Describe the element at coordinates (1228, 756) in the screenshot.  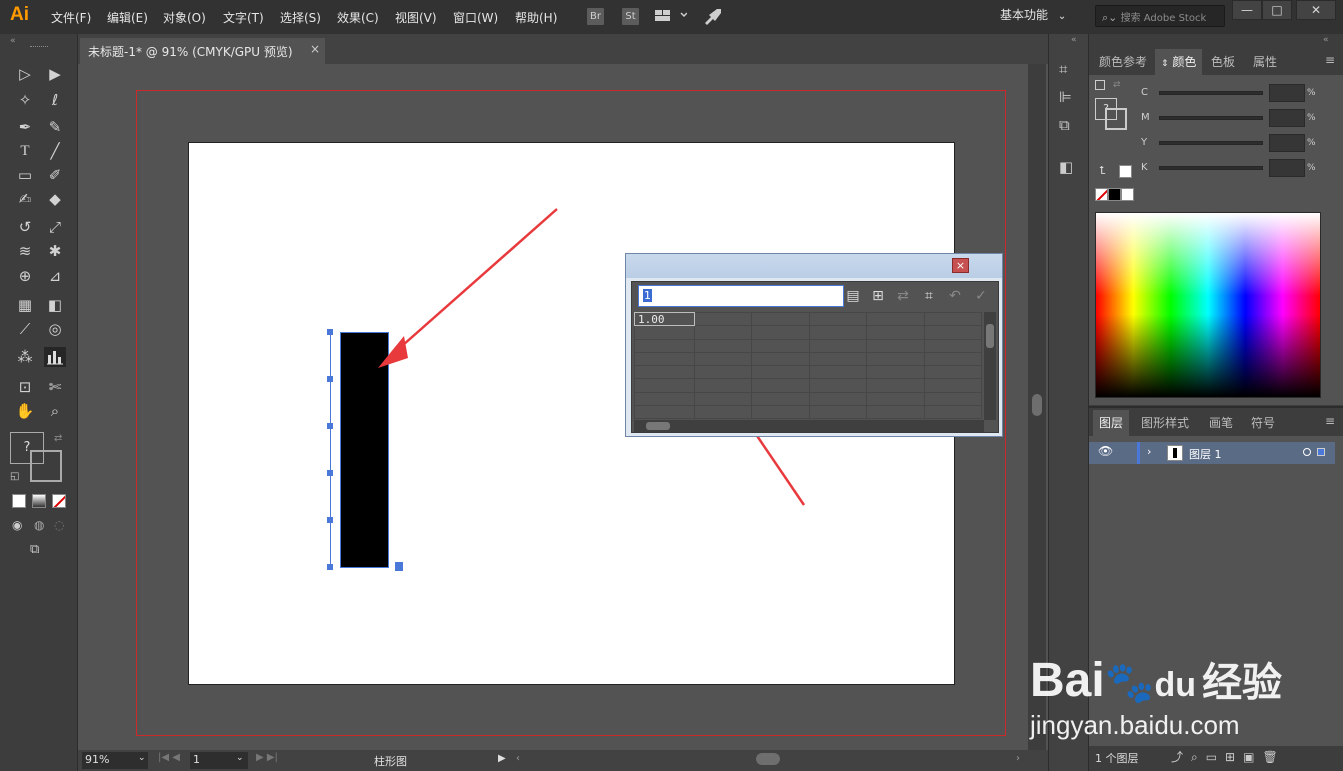
I see `layer-footer-icons: ⤴⌕▭⊞▣🗑` at that location.